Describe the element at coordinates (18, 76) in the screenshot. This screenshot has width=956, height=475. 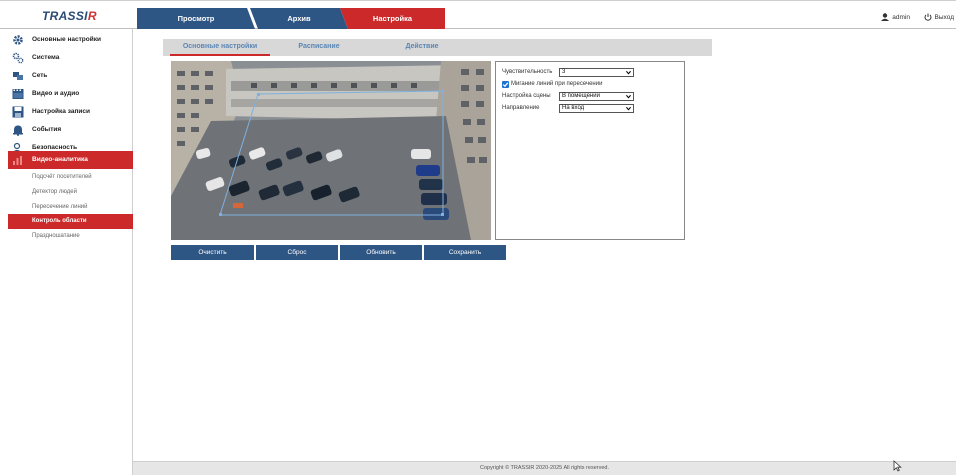
I see `network-icon` at that location.